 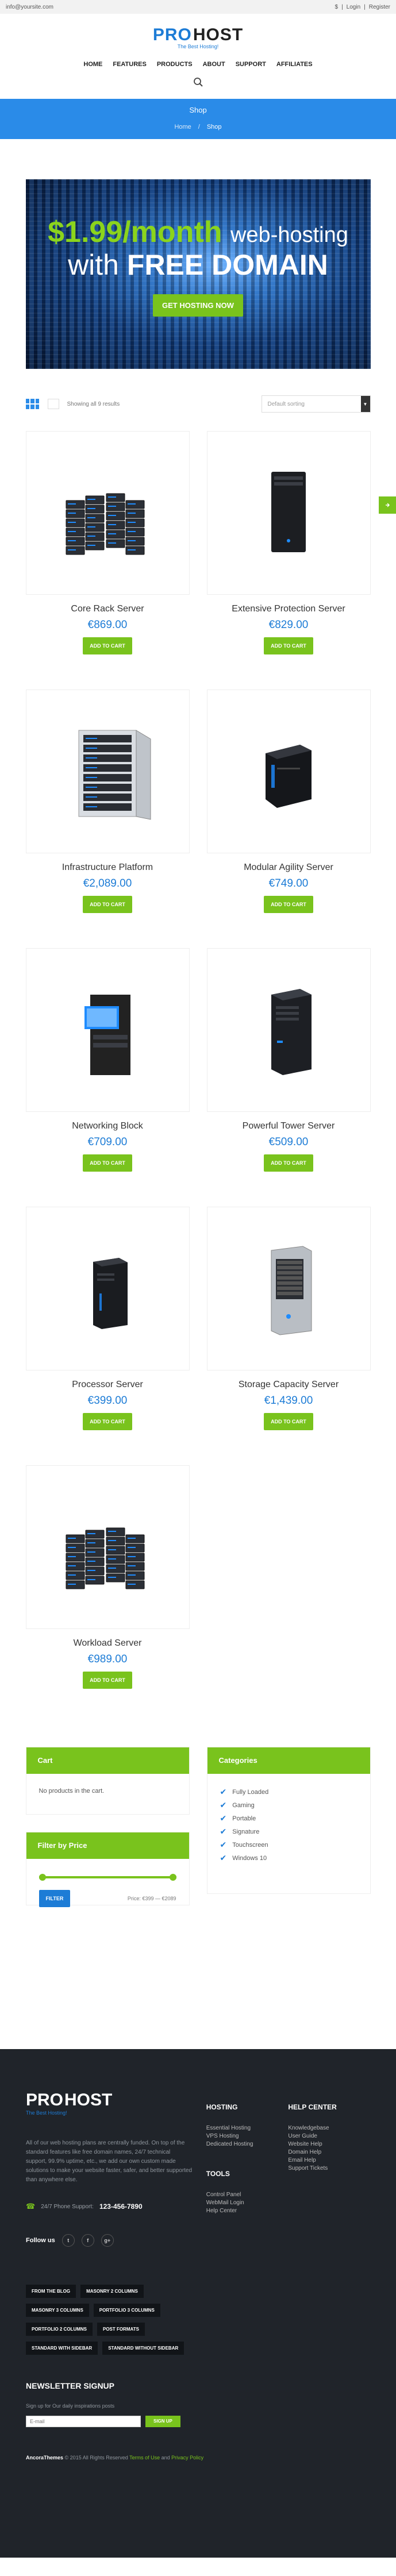 I want to click on email-link: info@yoursite.com, so click(x=29, y=7).